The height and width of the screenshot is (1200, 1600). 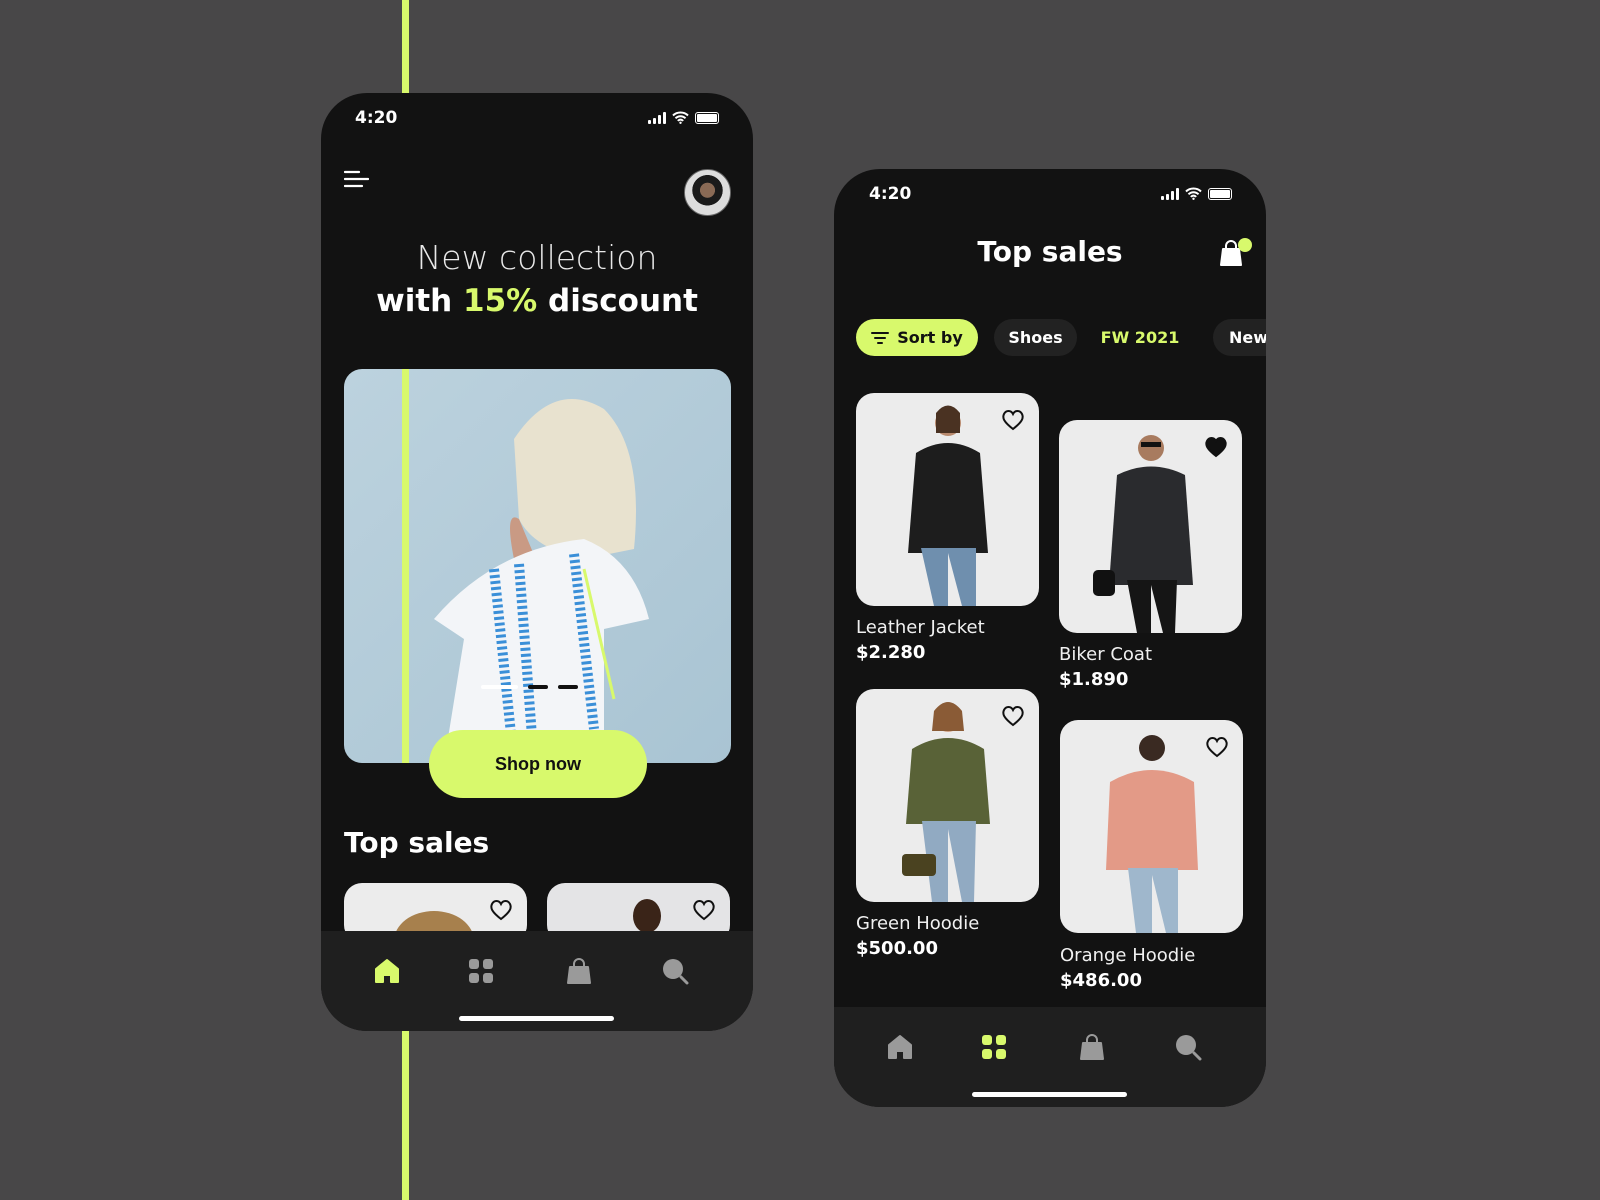 I want to click on chip-label: Sort by, so click(x=930, y=337).